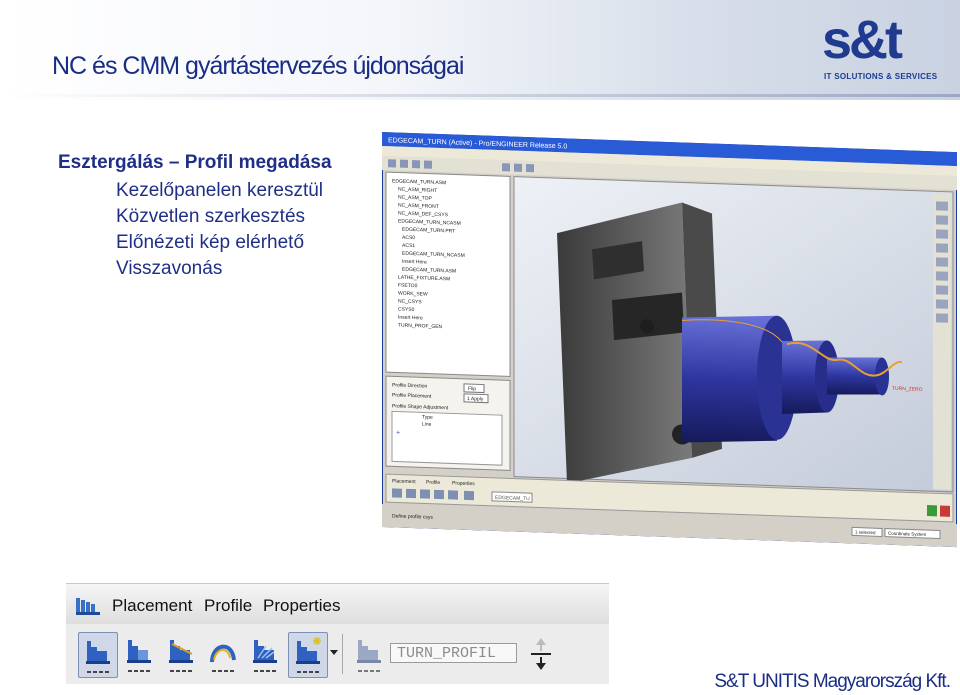 The image size is (960, 695). What do you see at coordinates (223, 654) in the screenshot?
I see `profile-curve-icon` at bounding box center [223, 654].